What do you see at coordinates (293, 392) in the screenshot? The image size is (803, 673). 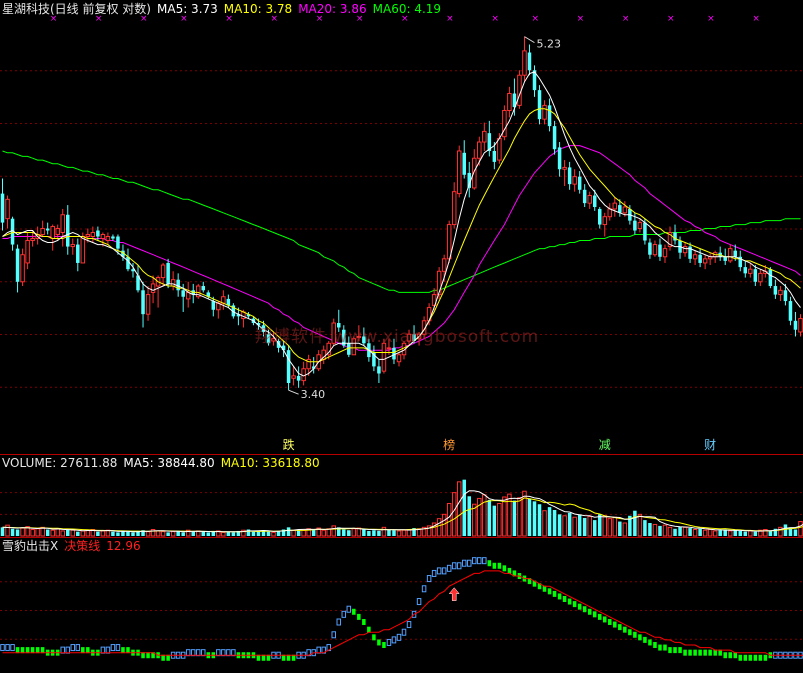 I see `low-label-leader` at bounding box center [293, 392].